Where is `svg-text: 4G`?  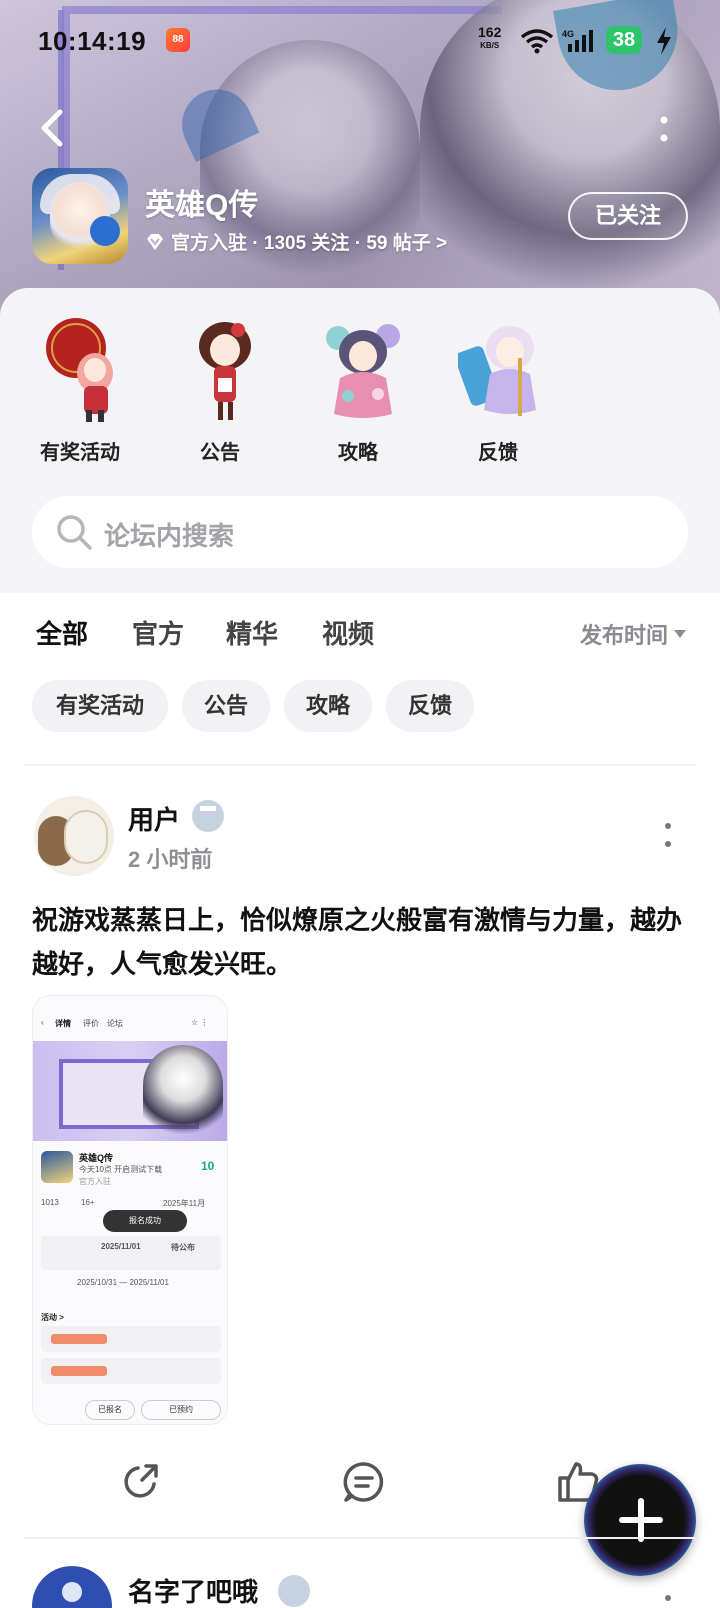
svg-text: 4G is located at coordinates (568, 34).